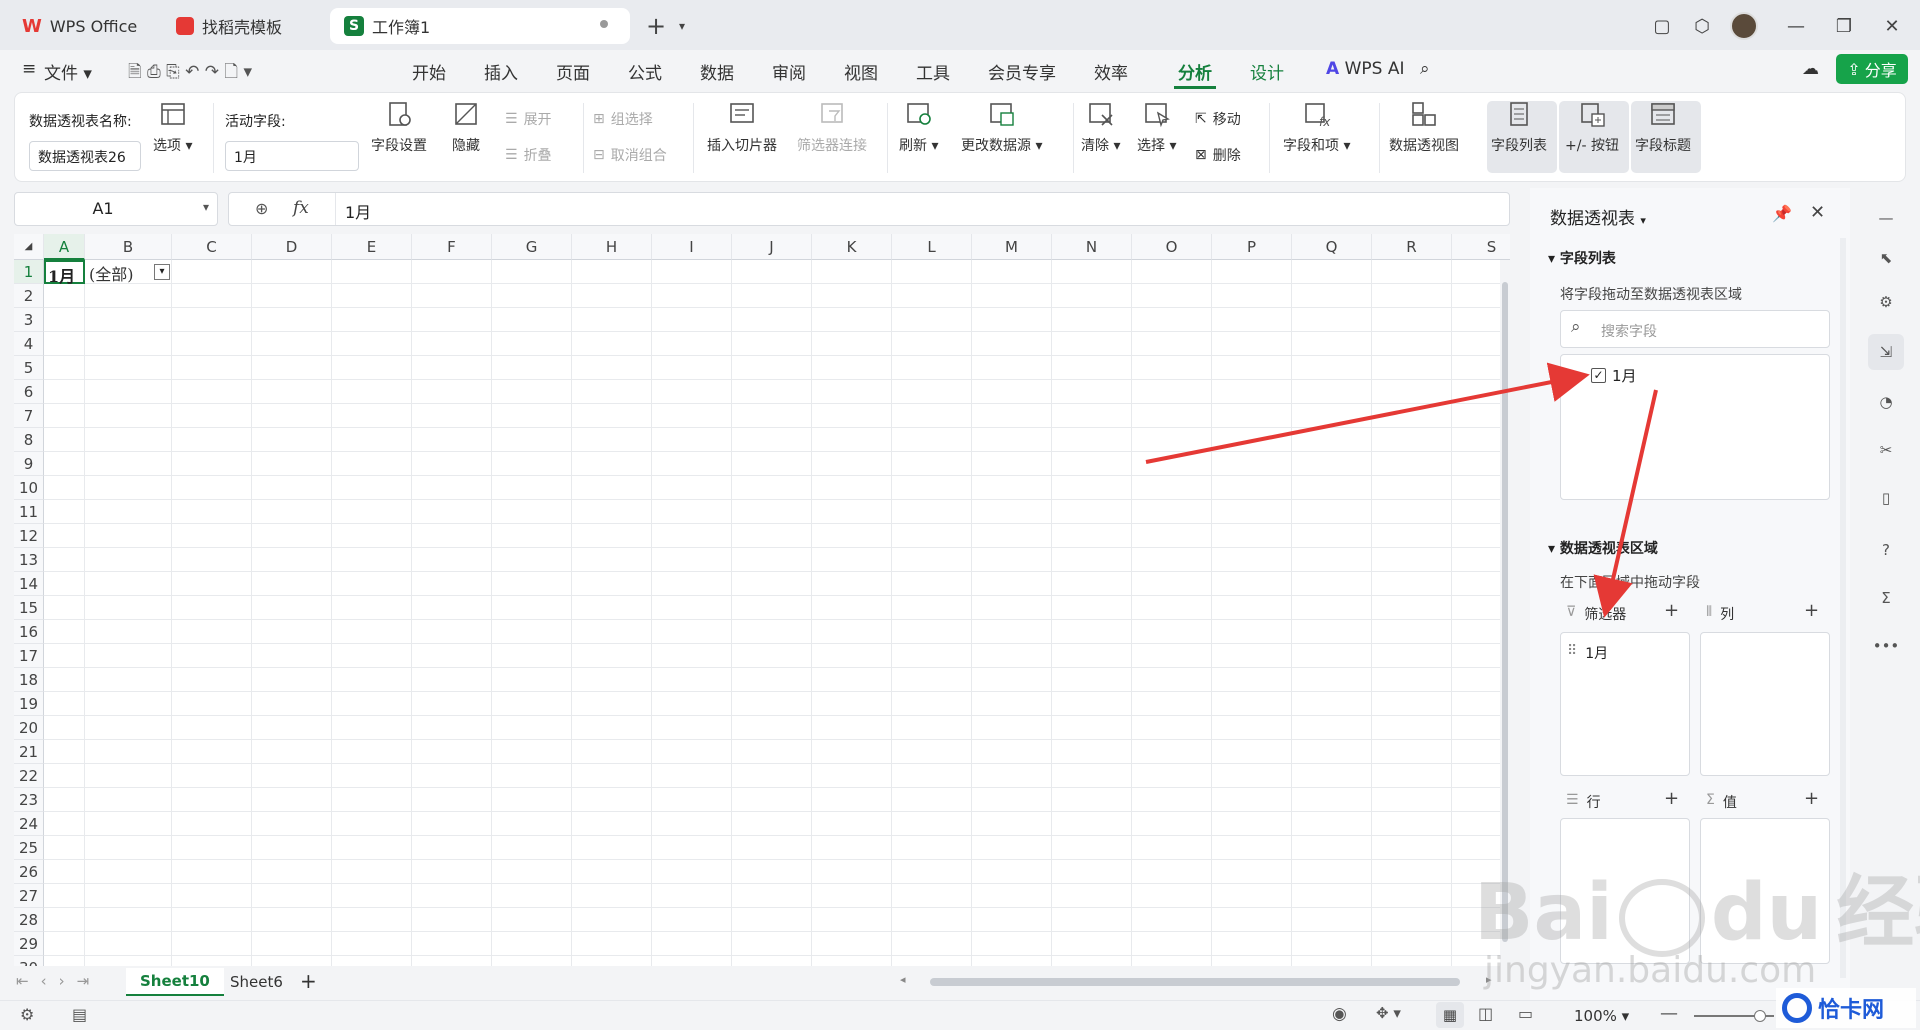 The width and height of the screenshot is (1920, 1030). What do you see at coordinates (29, 728) in the screenshot?
I see `row-header: 20` at bounding box center [29, 728].